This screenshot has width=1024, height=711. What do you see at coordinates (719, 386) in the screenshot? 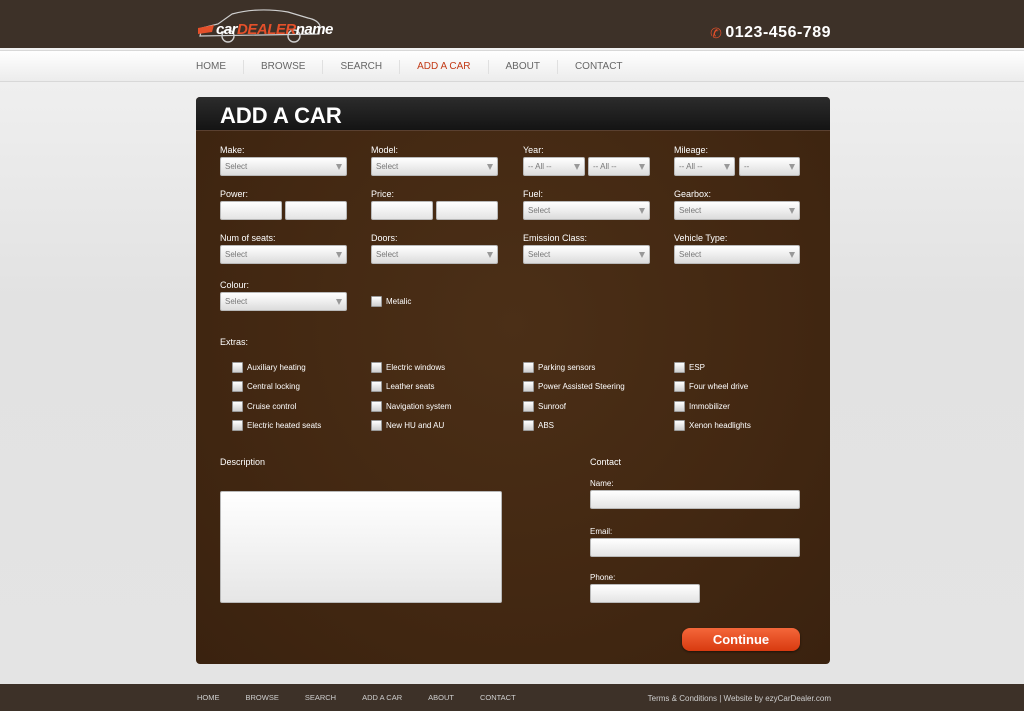
I see `extra-four-wheel-drive-label: Four wheel drive` at bounding box center [719, 386].